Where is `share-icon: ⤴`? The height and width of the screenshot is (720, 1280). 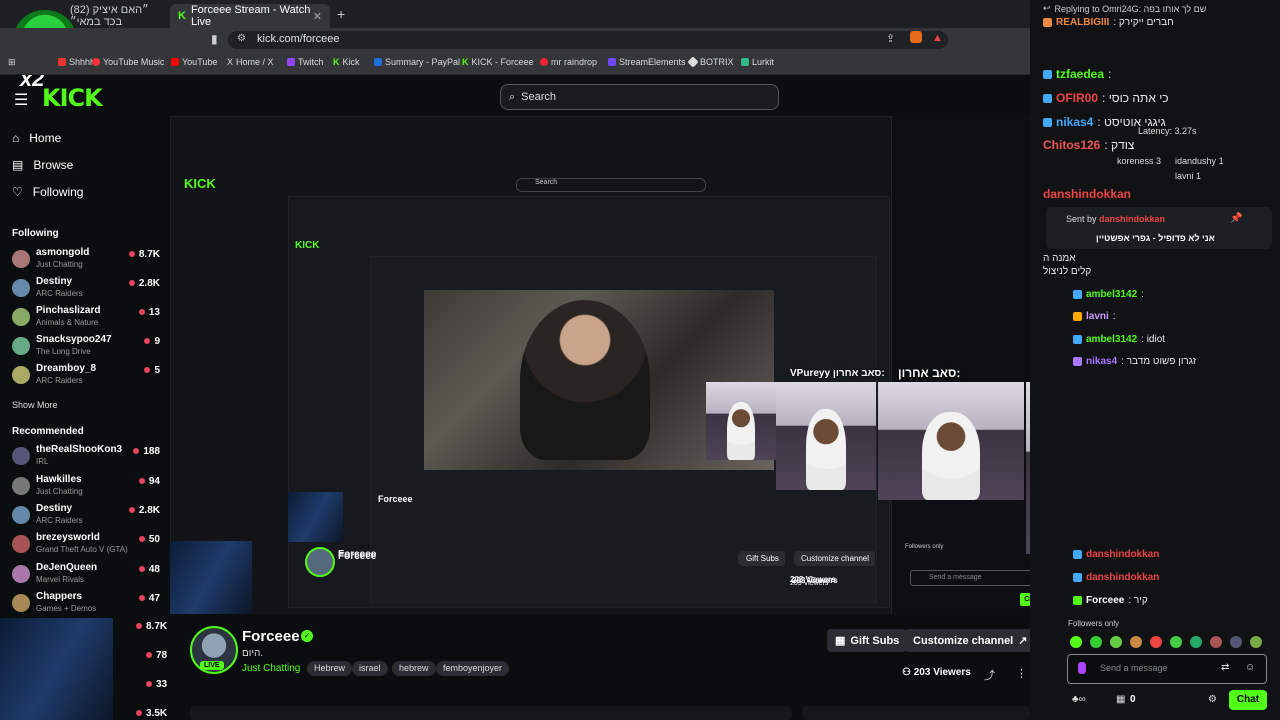 share-icon: ⤴ is located at coordinates (989, 675).